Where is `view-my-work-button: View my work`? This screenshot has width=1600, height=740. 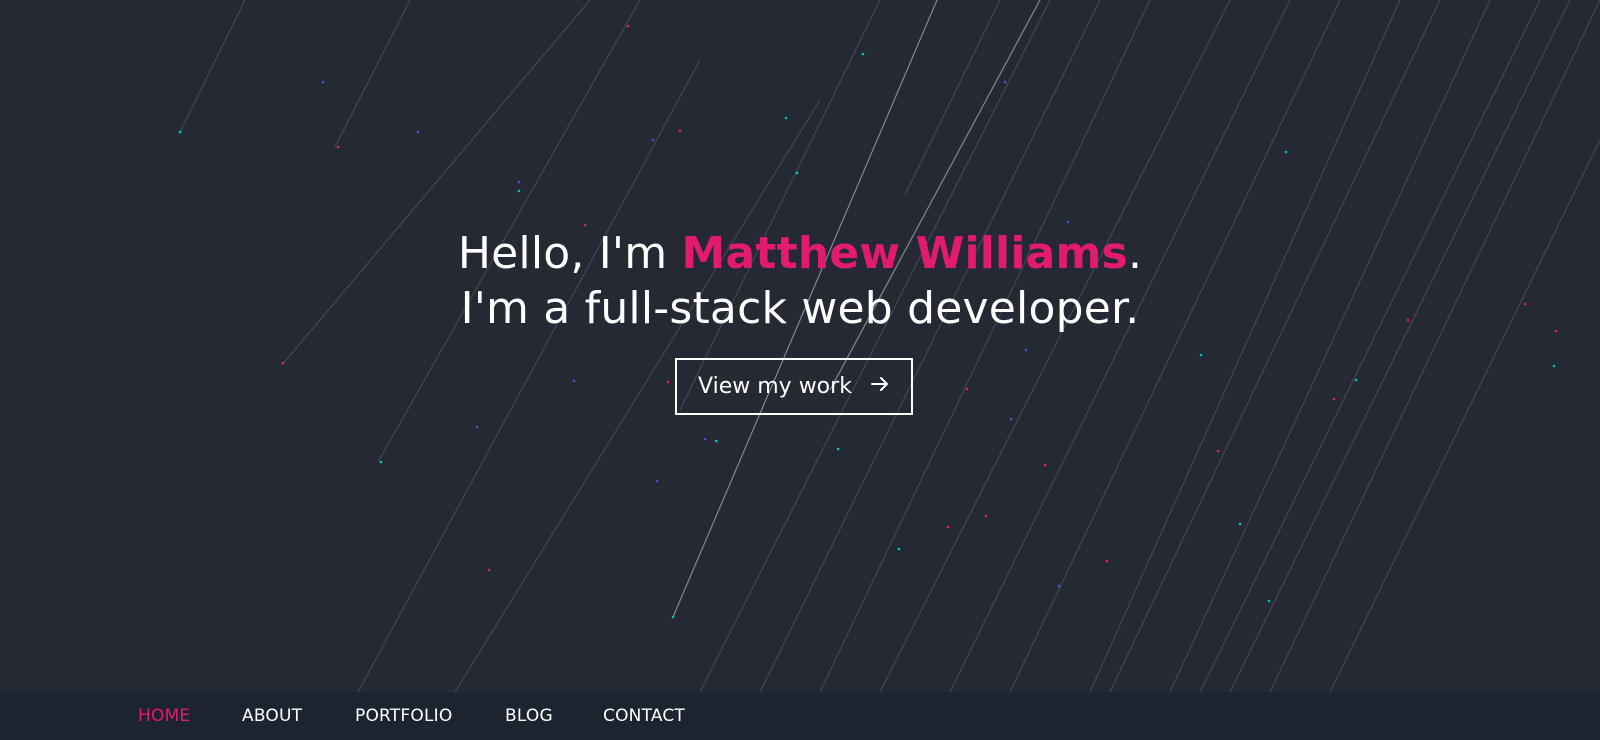 view-my-work-button: View my work is located at coordinates (794, 386).